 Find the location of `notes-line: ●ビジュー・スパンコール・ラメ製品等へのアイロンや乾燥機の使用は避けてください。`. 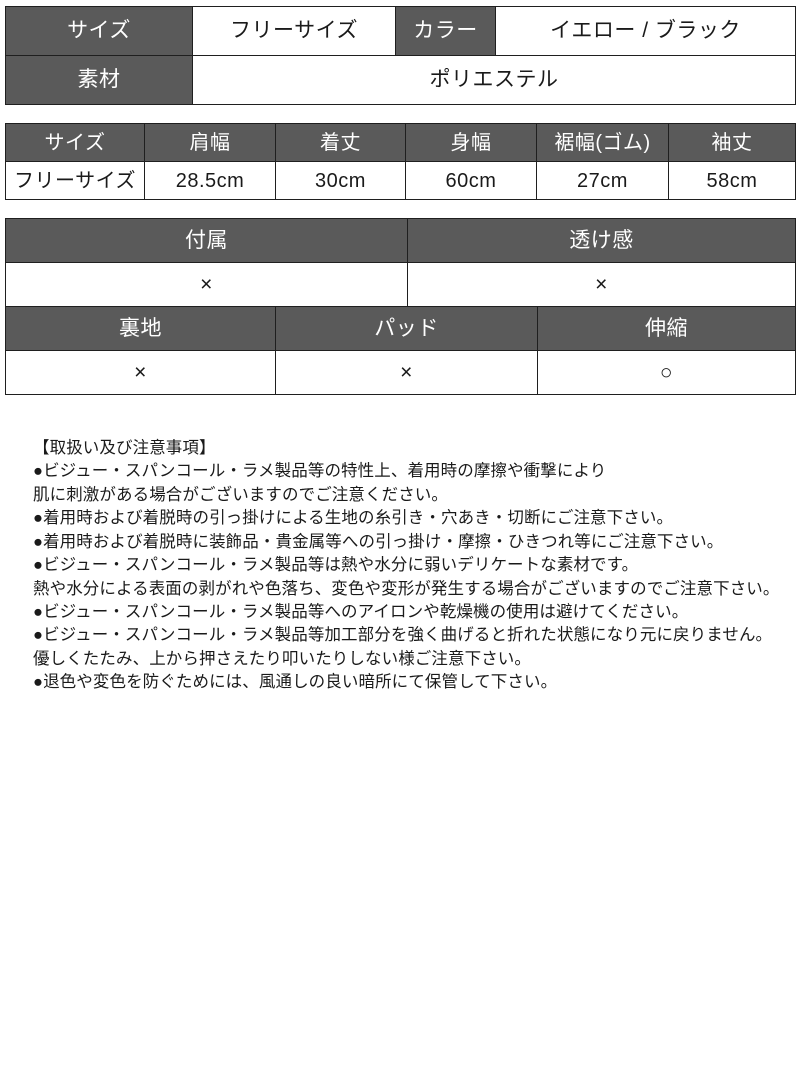

notes-line: ●ビジュー・スパンコール・ラメ製品等へのアイロンや乾燥機の使用は避けてください。 is located at coordinates (361, 611).